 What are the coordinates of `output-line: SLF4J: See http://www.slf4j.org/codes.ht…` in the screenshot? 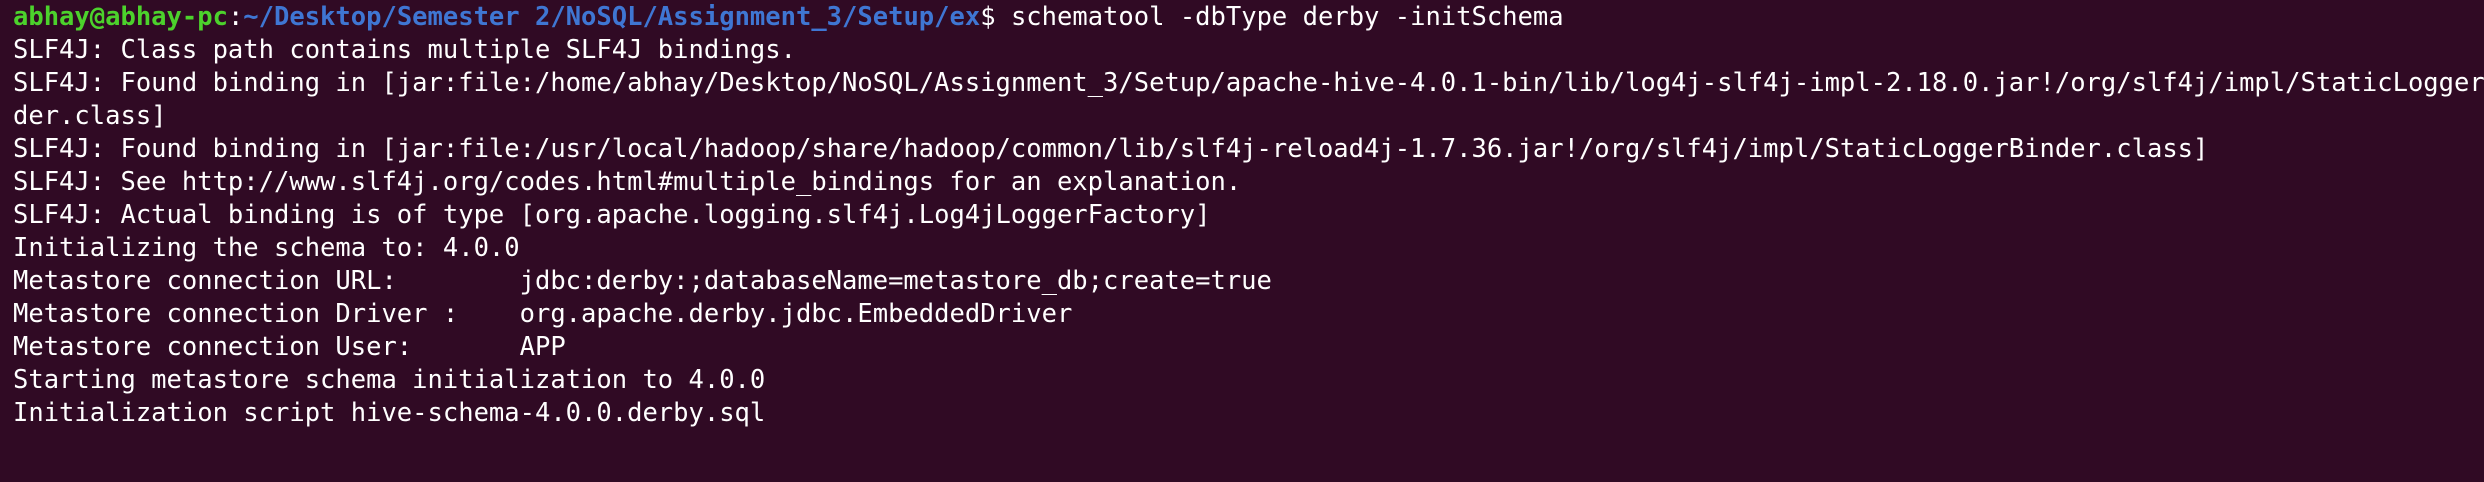 It's located at (627, 182).